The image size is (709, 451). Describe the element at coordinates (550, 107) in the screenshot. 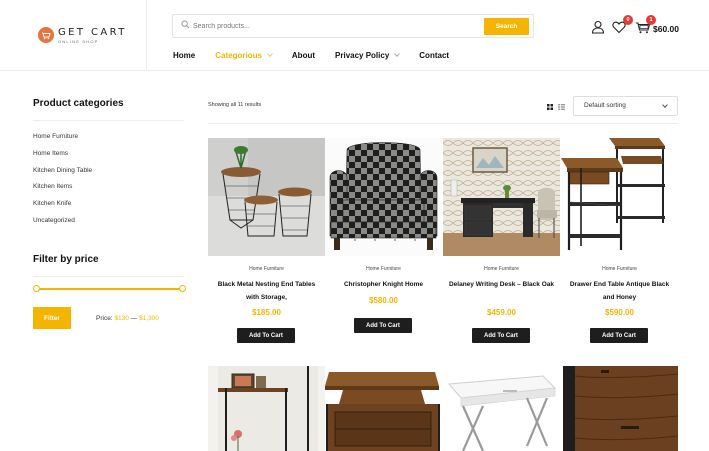

I see `grid-view-icon` at that location.